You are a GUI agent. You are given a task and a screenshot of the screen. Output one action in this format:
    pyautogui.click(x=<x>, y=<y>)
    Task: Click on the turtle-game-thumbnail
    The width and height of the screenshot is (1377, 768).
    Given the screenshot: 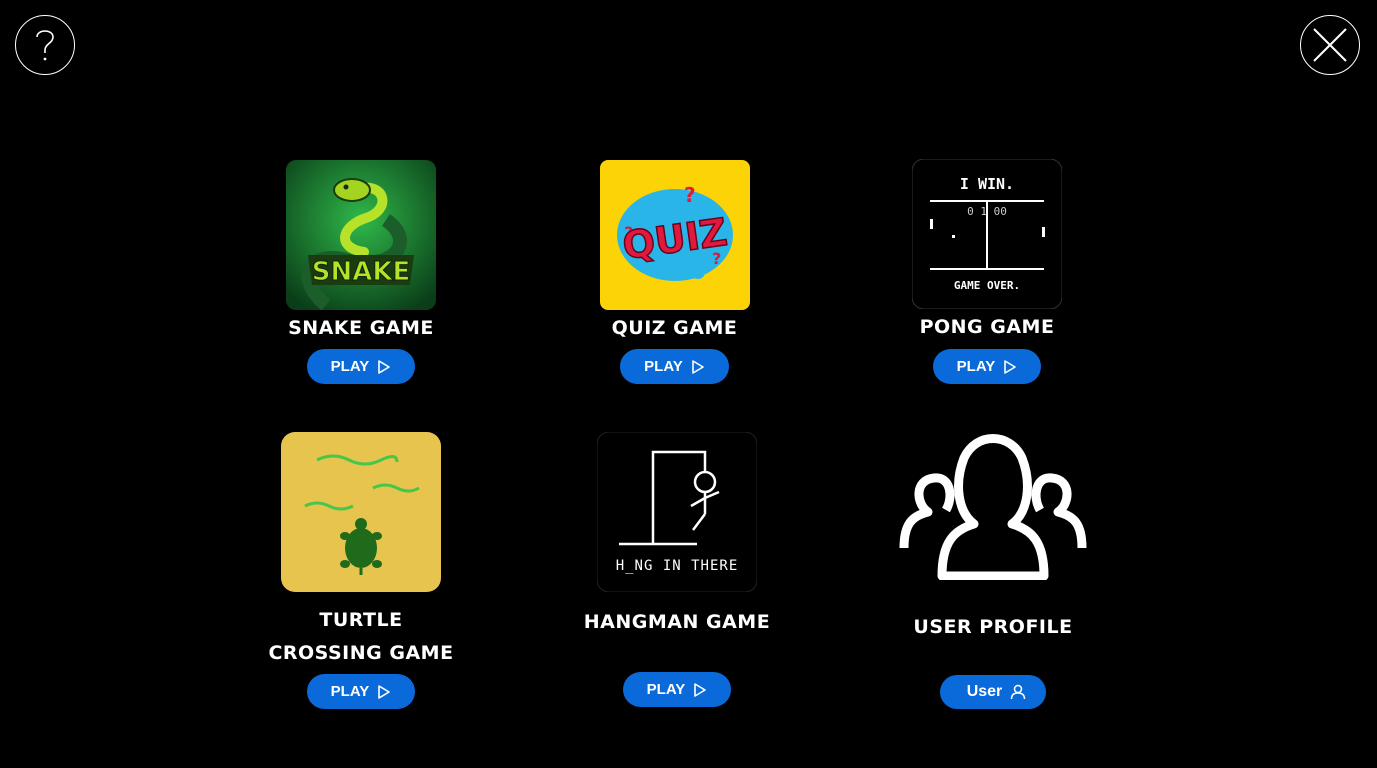 What is the action you would take?
    pyautogui.click(x=361, y=512)
    